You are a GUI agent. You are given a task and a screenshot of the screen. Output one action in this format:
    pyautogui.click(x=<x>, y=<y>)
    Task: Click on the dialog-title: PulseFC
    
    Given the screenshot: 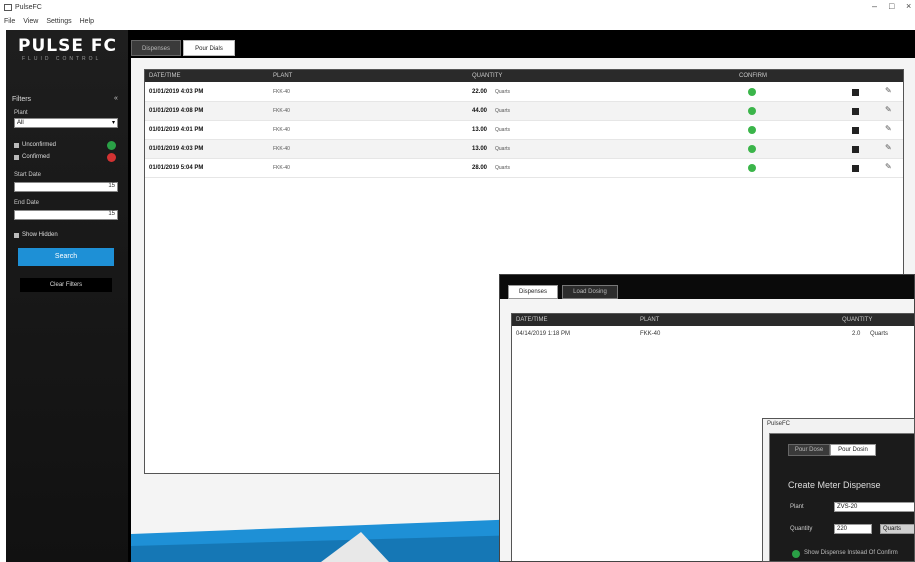 What is the action you would take?
    pyautogui.click(x=779, y=424)
    